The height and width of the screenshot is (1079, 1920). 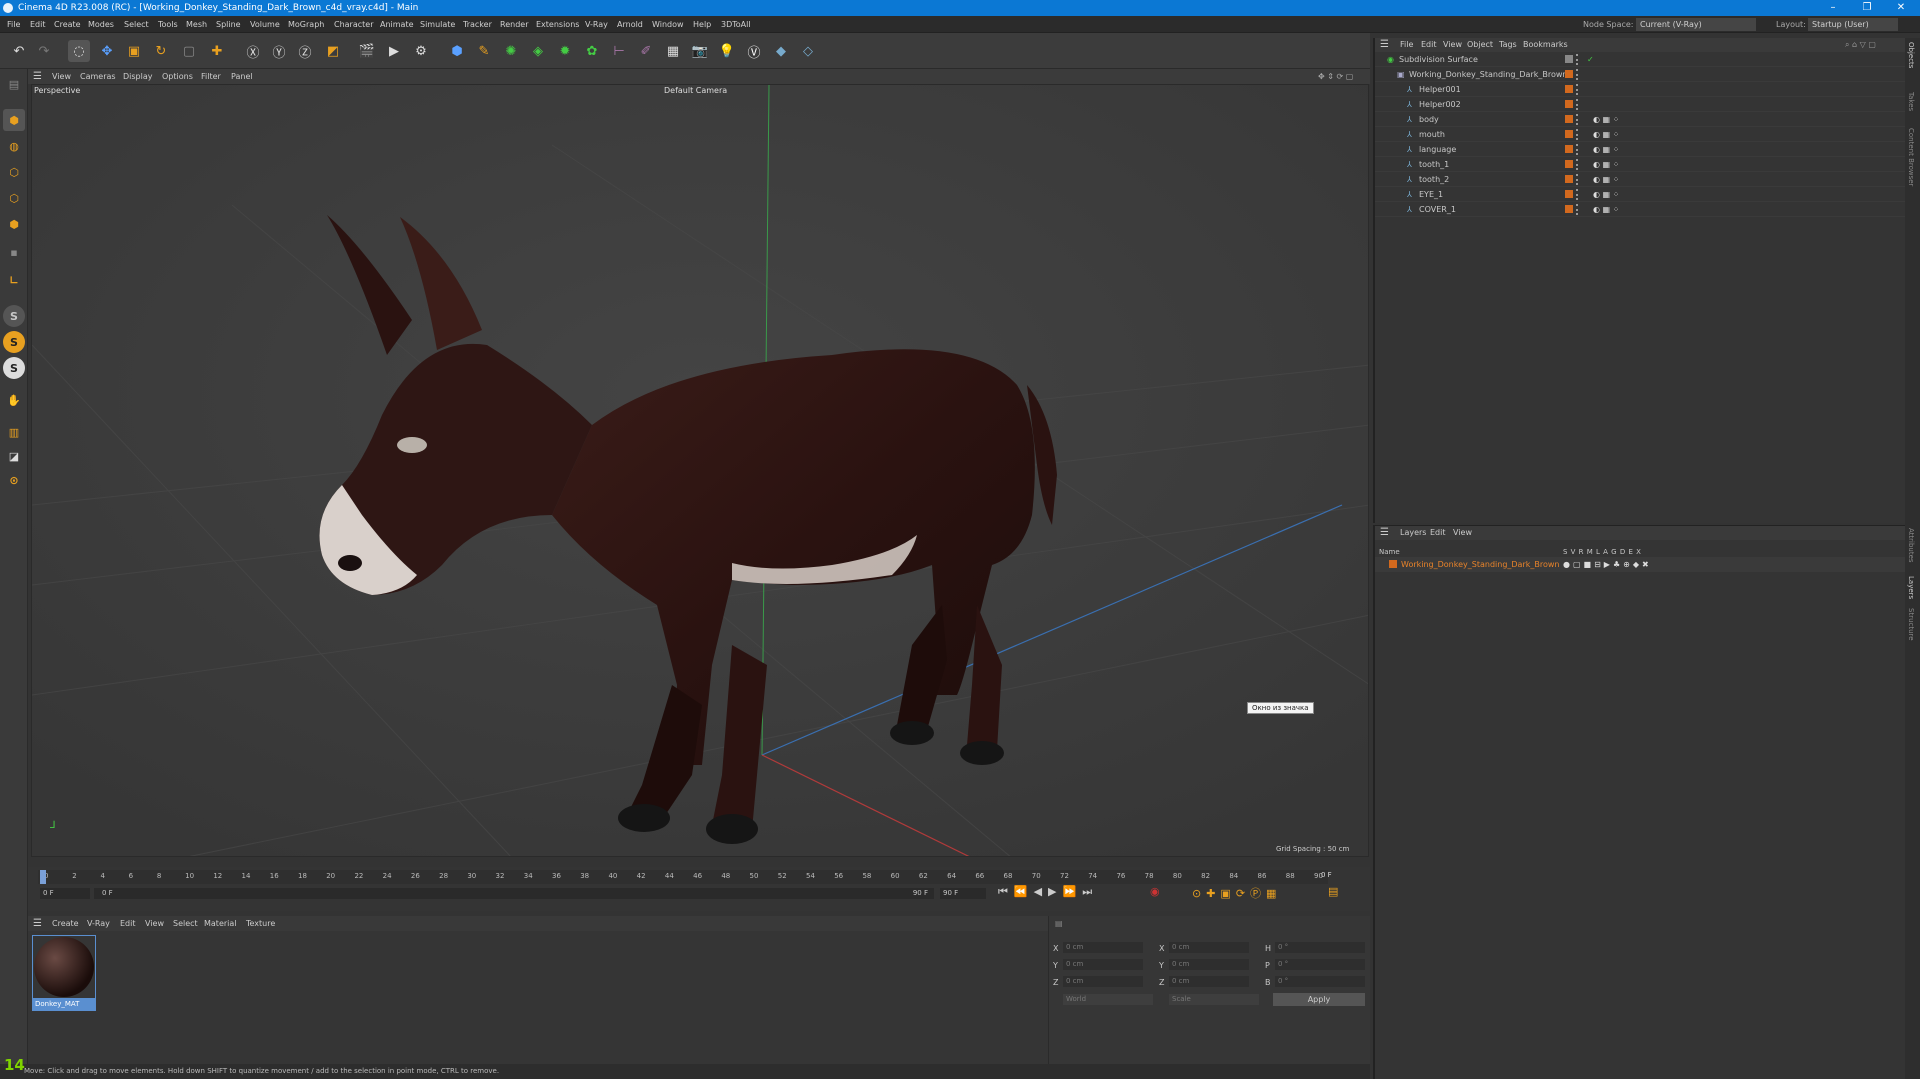 What do you see at coordinates (668, 24) in the screenshot?
I see `menu-window: Window` at bounding box center [668, 24].